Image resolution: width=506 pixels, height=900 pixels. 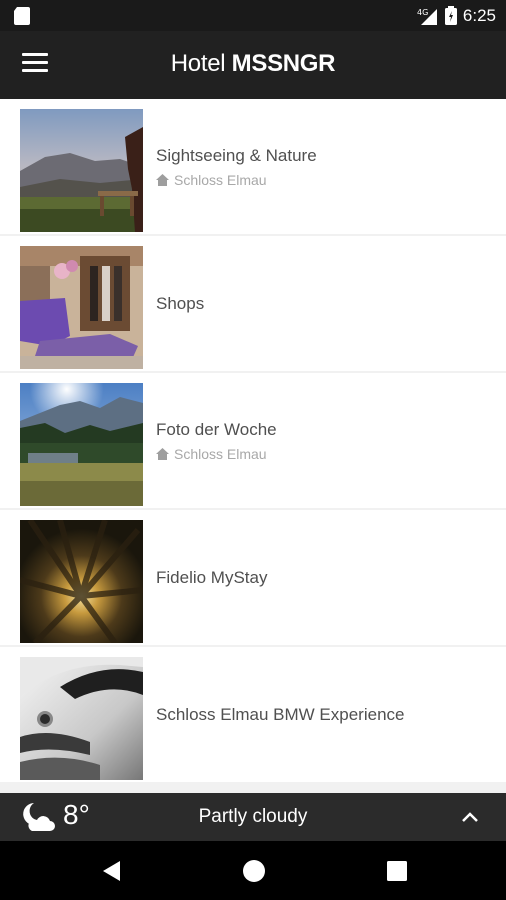 I want to click on sd-card-icon, so click(x=22, y=16).